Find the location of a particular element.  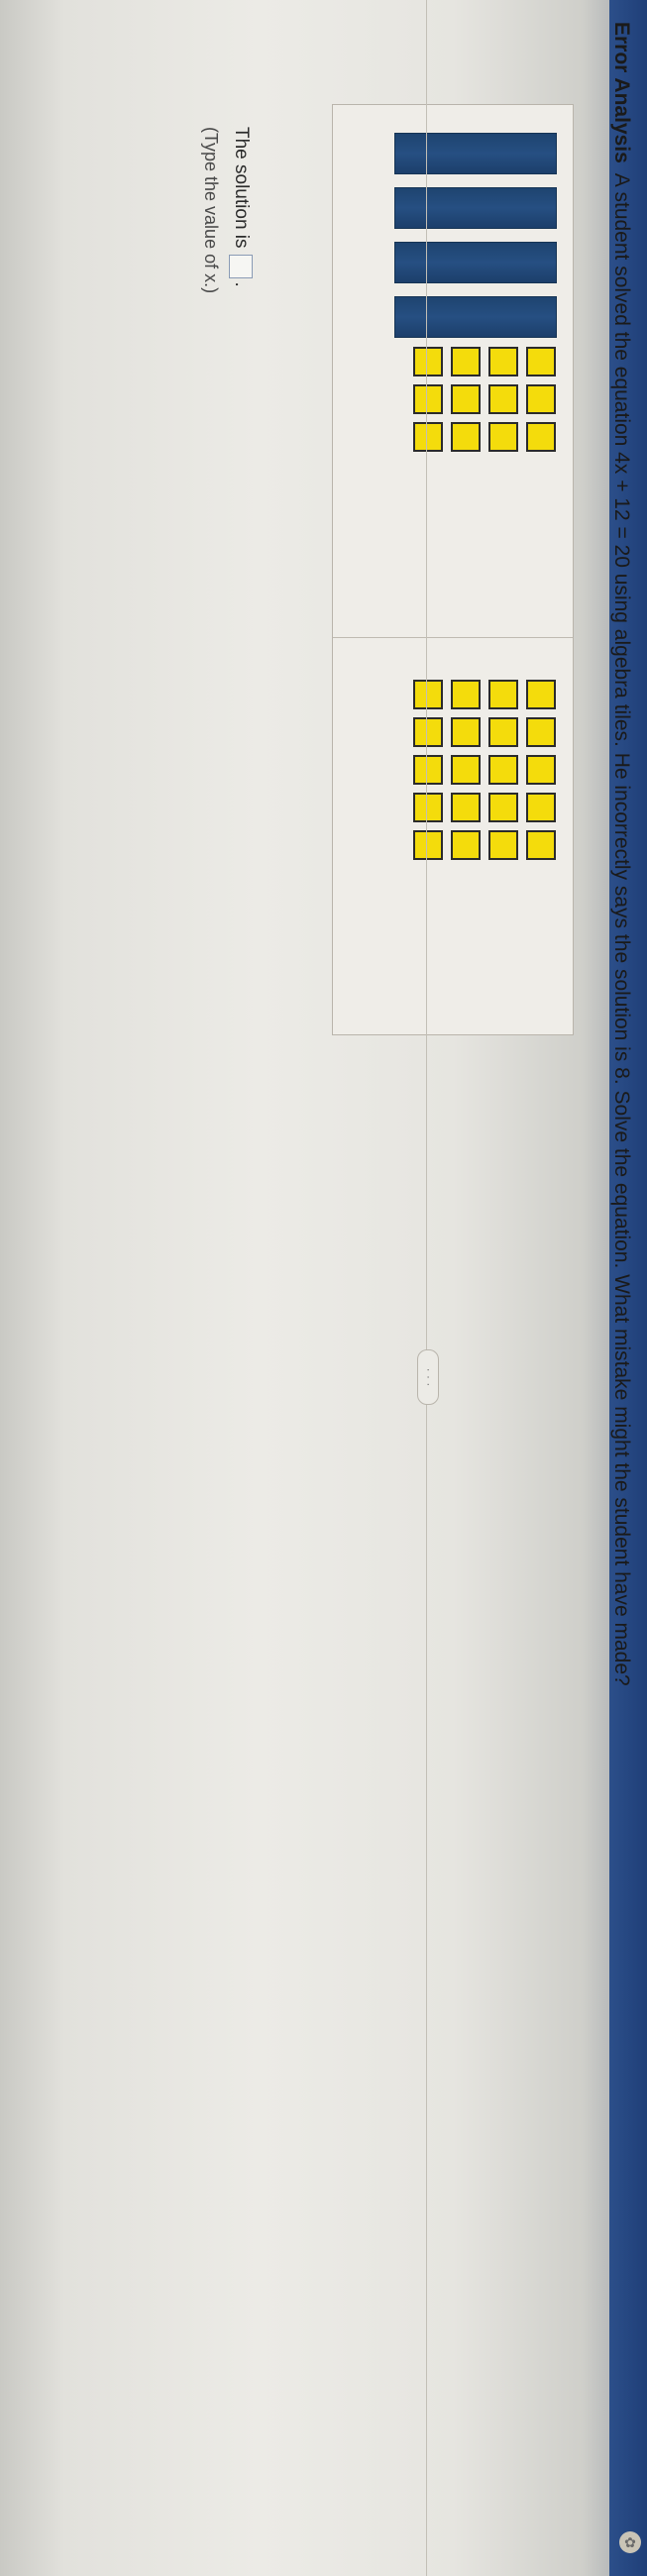

more-button: · · · is located at coordinates (428, 1377).